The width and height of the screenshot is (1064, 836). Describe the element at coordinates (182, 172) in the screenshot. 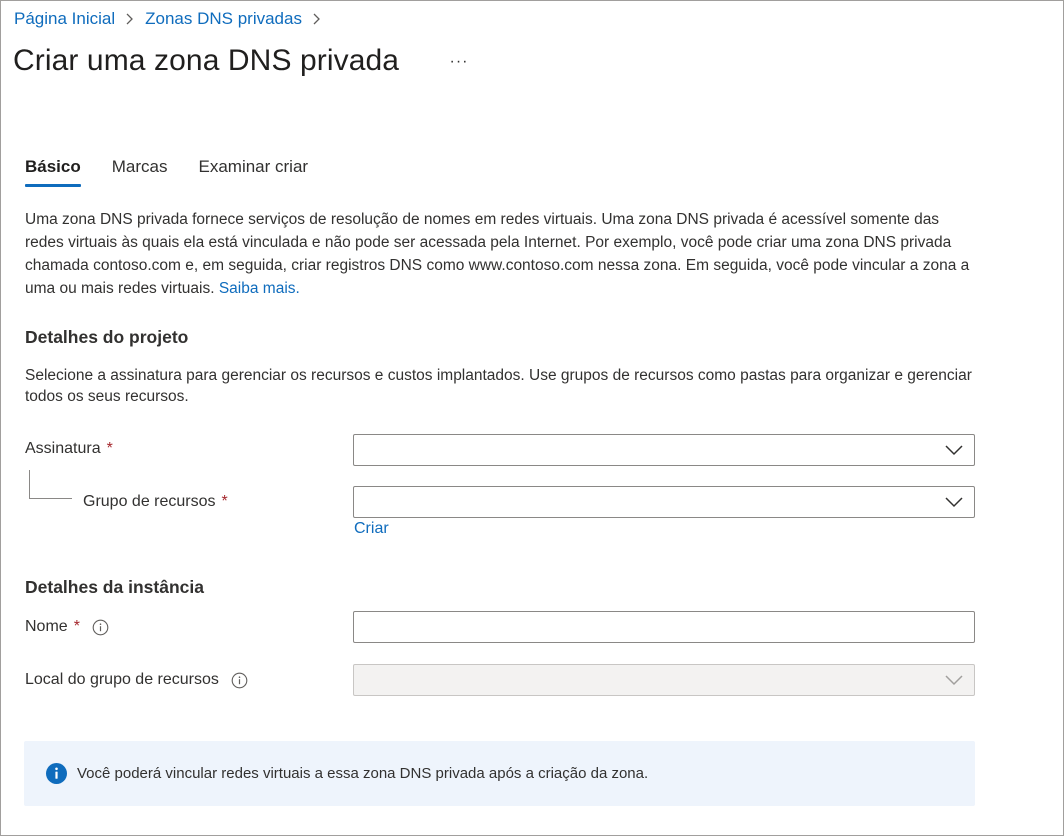

I see `tab-bar: Básico Marcas Examinar criar` at that location.